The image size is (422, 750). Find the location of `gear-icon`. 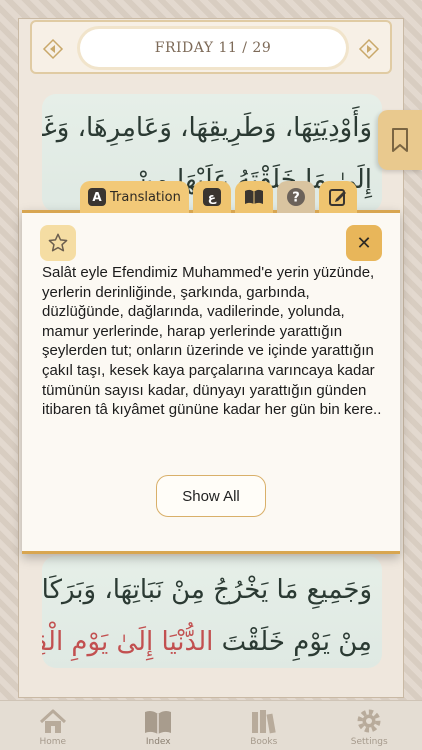

gear-icon is located at coordinates (369, 721).